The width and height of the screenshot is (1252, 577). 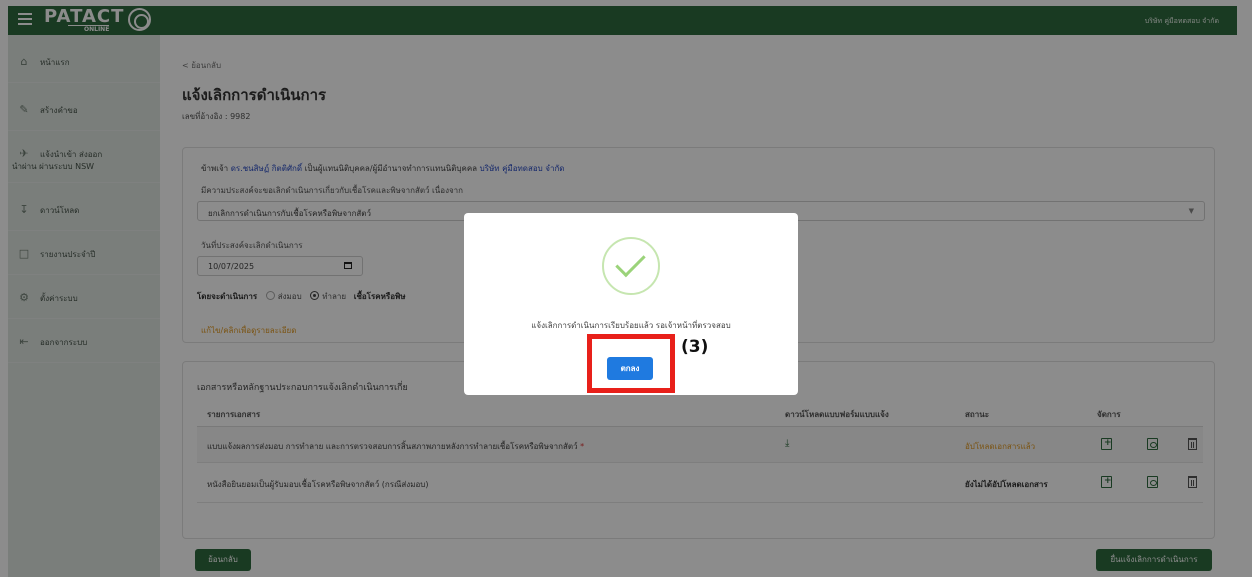 I want to click on success-check-icon, so click(x=631, y=266).